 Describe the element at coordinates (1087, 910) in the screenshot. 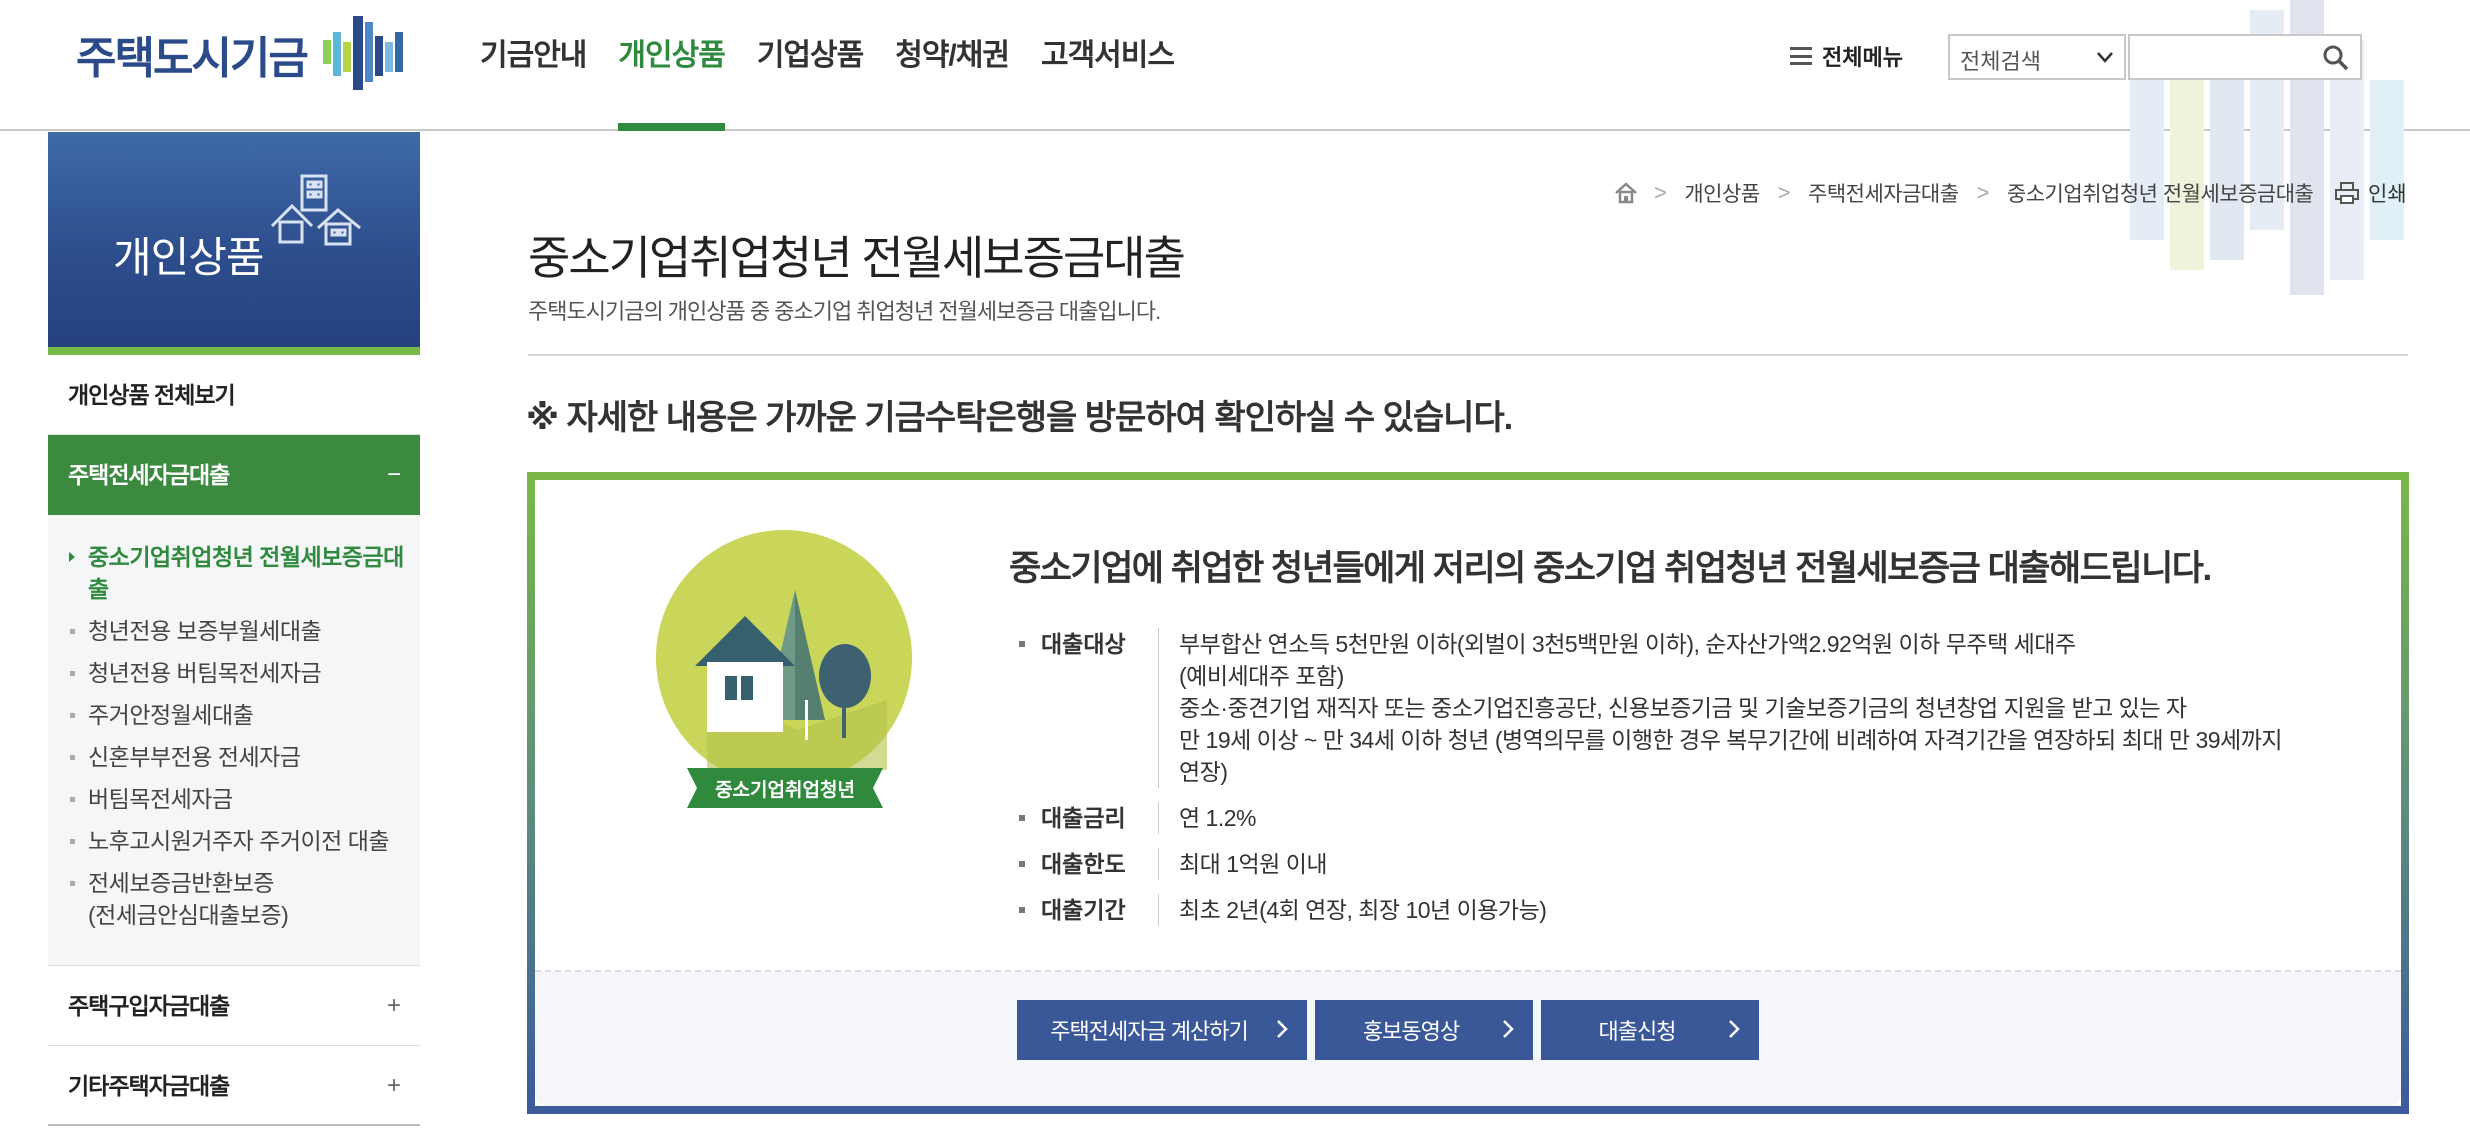

I see `info-label: 대출기간` at that location.